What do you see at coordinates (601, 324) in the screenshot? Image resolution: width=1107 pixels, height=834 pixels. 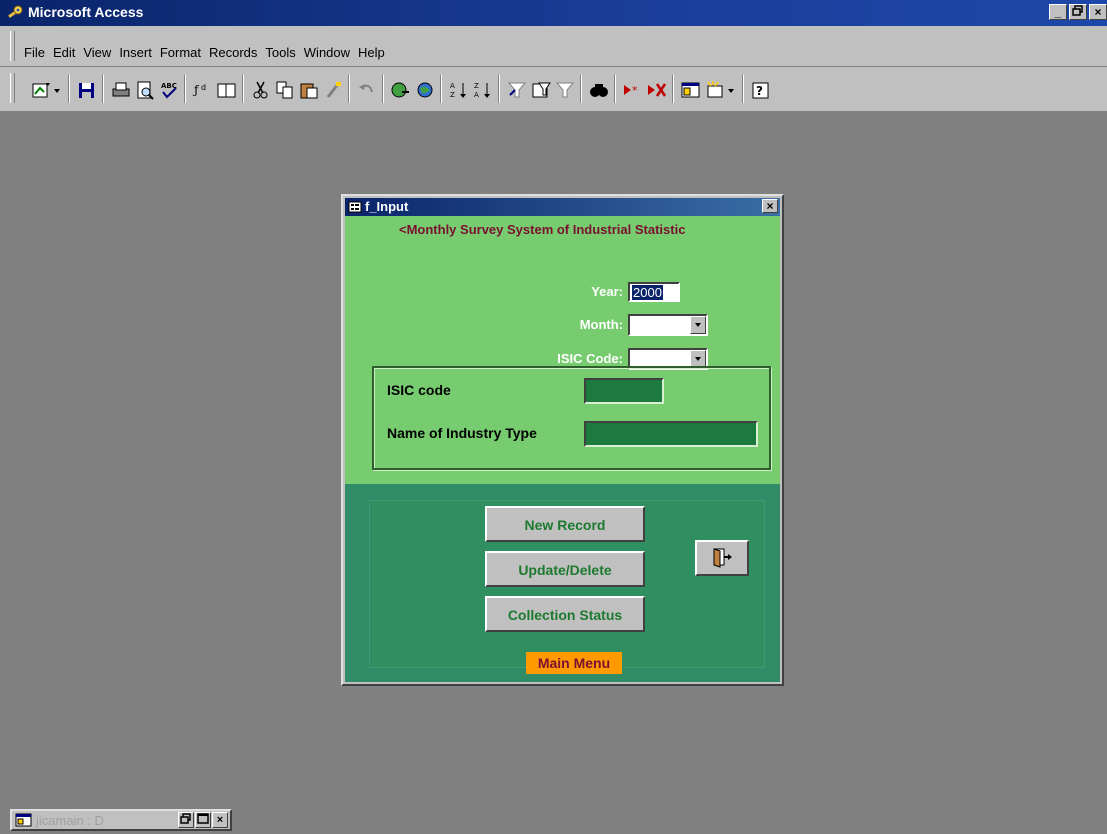 I see `month-label: Month:` at bounding box center [601, 324].